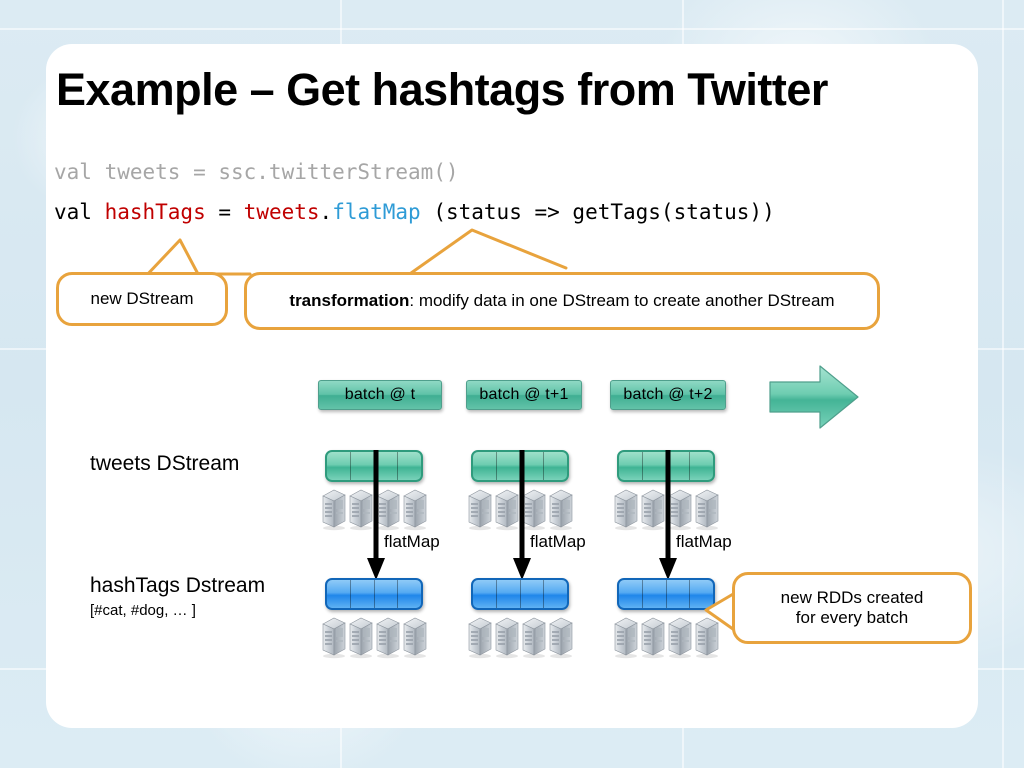  I want to click on code-token-lambda: (status => getTags(status)), so click(597, 212).